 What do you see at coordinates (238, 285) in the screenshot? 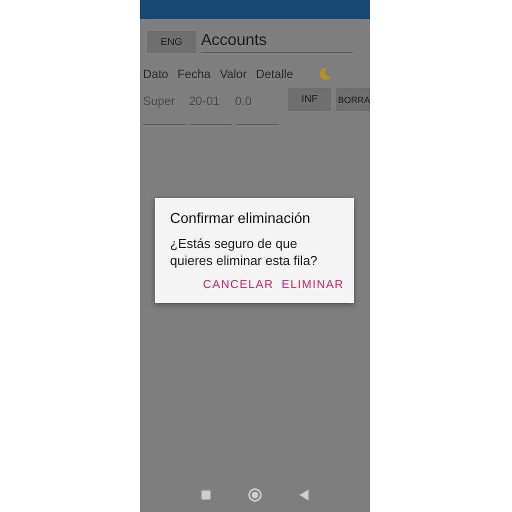
I see `dialog-button: CANCELAR` at bounding box center [238, 285].